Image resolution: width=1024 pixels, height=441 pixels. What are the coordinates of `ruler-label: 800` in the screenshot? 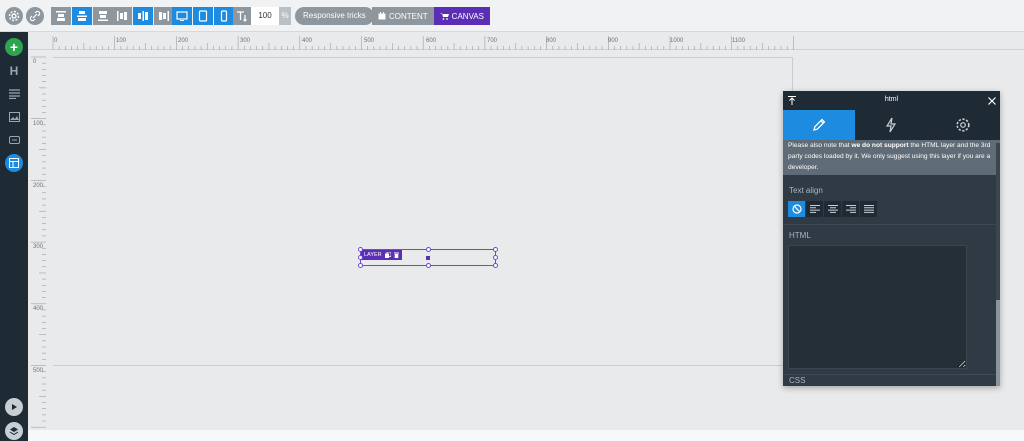 It's located at (551, 41).